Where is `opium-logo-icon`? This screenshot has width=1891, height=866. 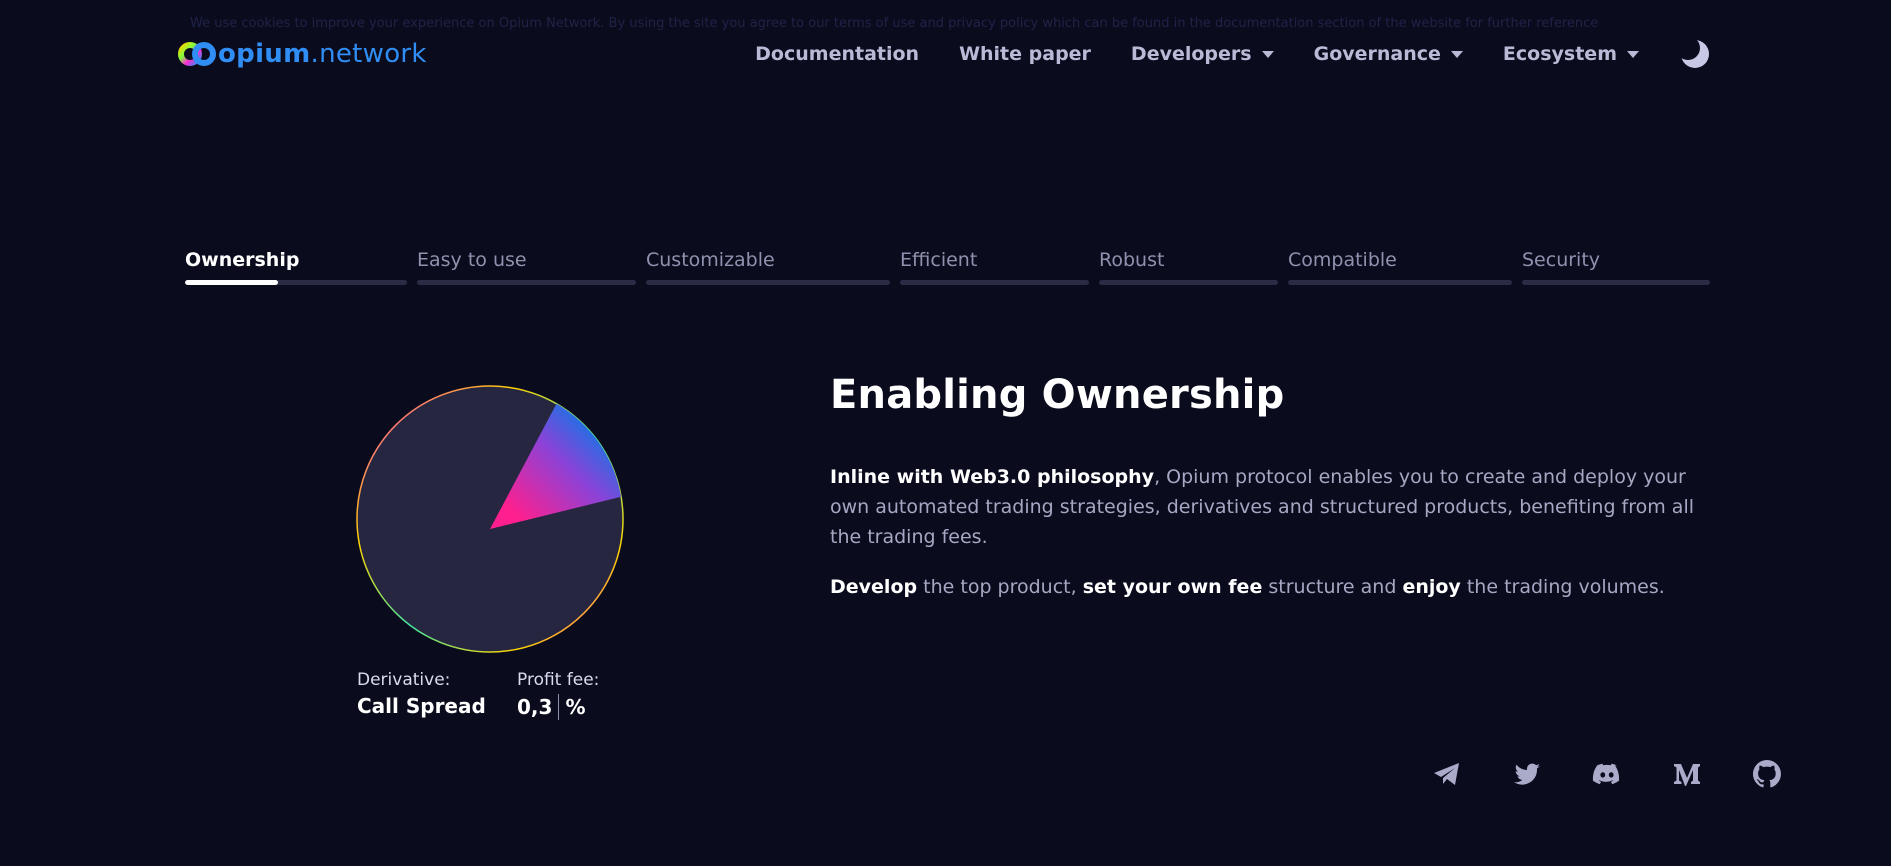
opium-logo-icon is located at coordinates (197, 54).